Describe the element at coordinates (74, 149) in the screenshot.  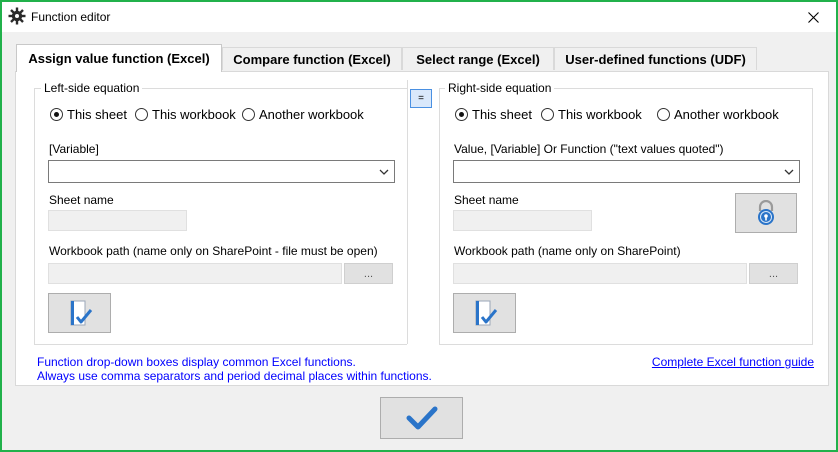
I see `variable-label: [Variable]` at that location.